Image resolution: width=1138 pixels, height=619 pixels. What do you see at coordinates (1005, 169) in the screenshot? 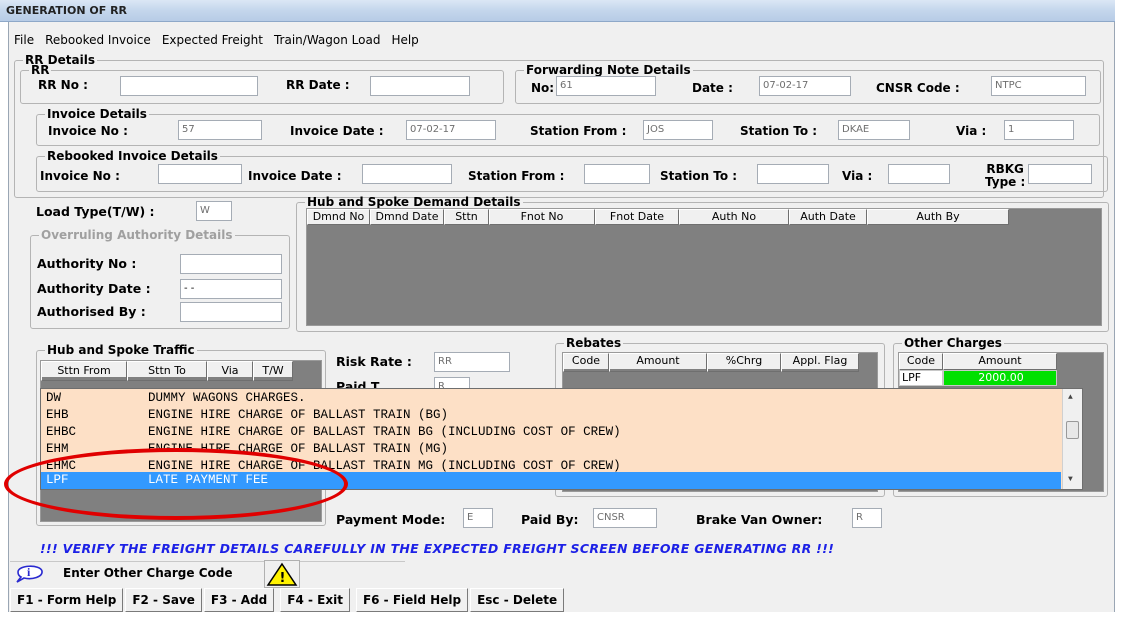
I see `rbkg-label-line1: RBKG` at bounding box center [1005, 169].